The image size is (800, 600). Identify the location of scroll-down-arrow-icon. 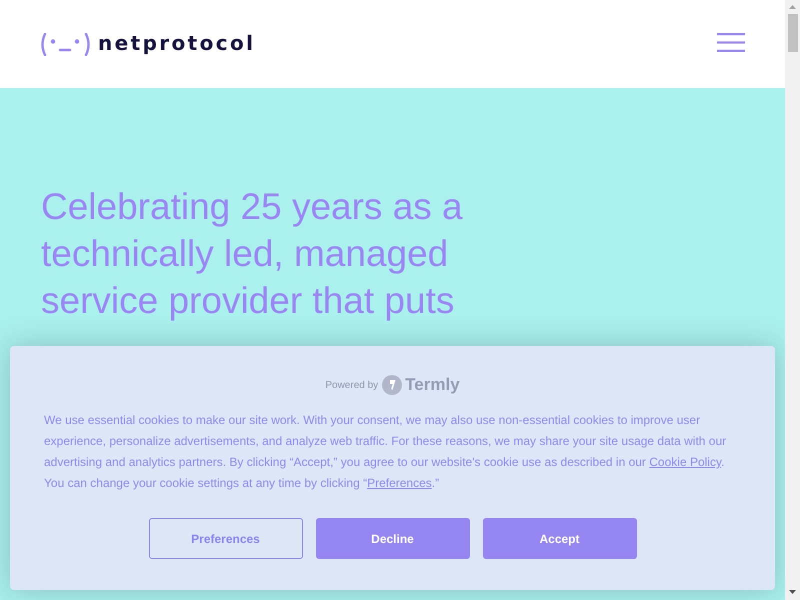
(792, 592).